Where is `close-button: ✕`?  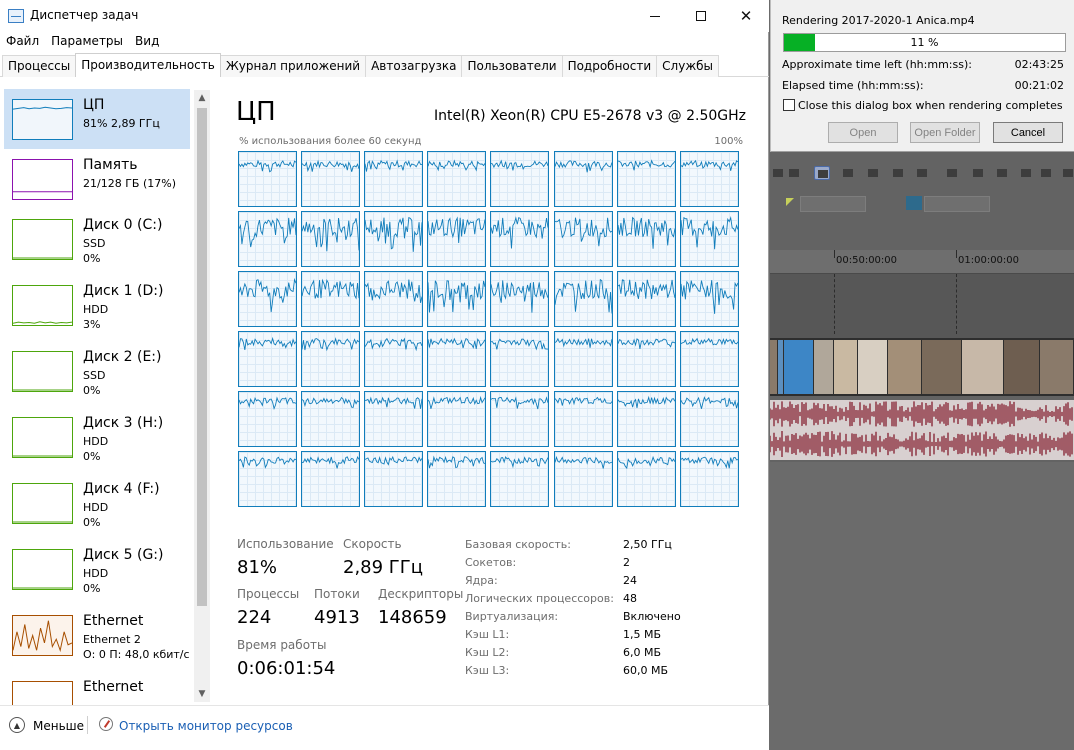 close-button: ✕ is located at coordinates (746, 16).